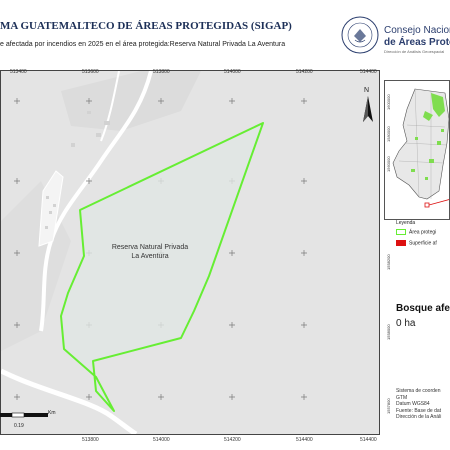  Describe the element at coordinates (388, 262) in the screenshot. I see `map-y-tick: 1558200` at that location.